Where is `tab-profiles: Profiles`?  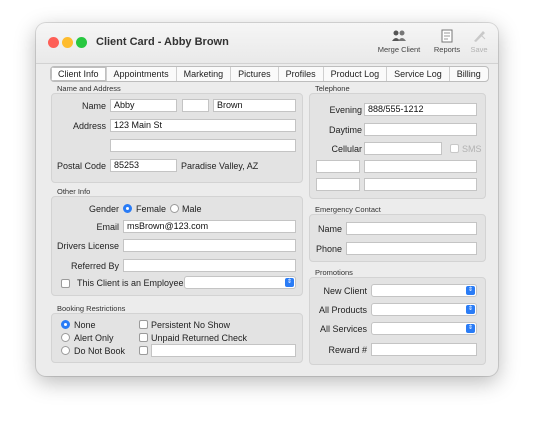 tab-profiles: Profiles is located at coordinates (301, 74).